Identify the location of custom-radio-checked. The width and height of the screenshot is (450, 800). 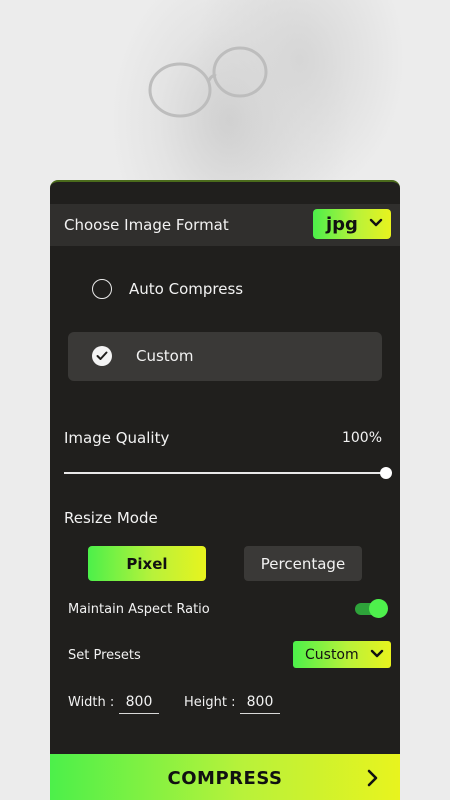
(102, 356).